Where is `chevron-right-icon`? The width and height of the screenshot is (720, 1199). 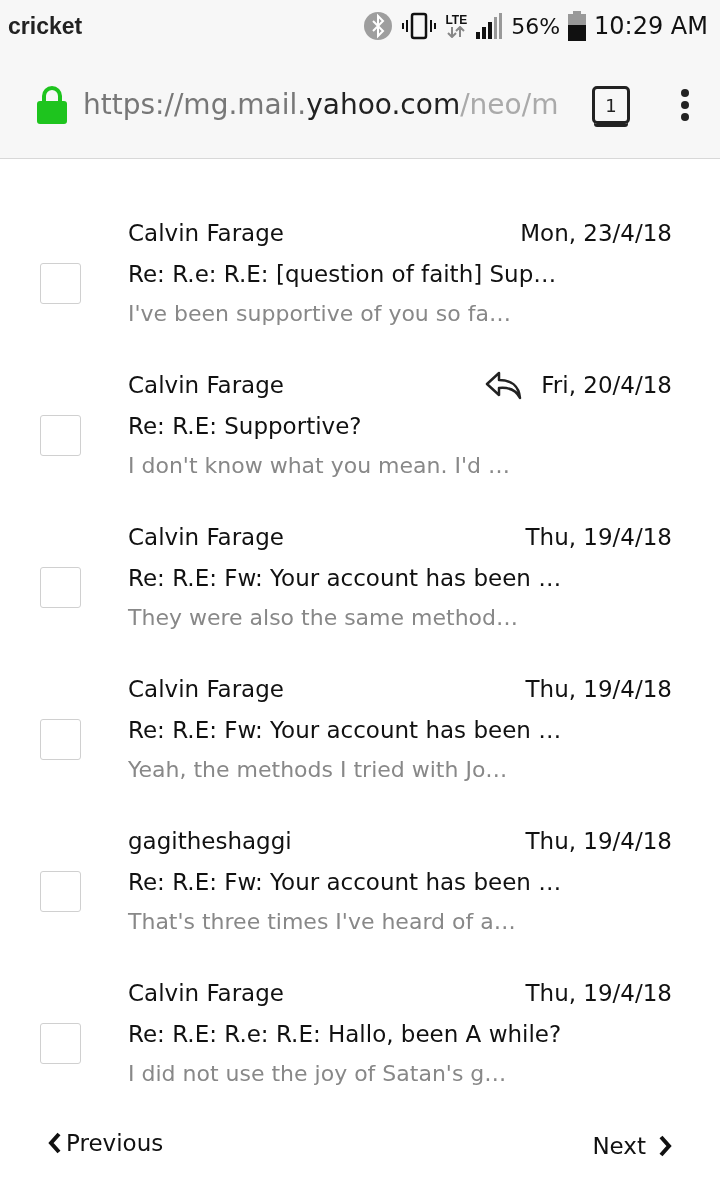 chevron-right-icon is located at coordinates (665, 1146).